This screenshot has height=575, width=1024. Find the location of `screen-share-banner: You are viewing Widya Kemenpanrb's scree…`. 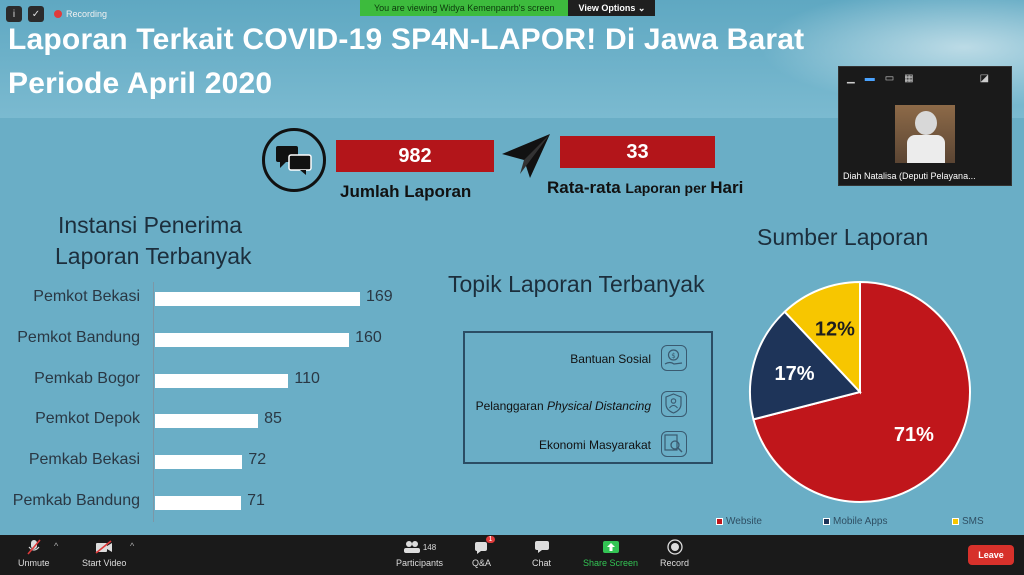

screen-share-banner: You are viewing Widya Kemenpanrb's scree… is located at coordinates (508, 8).